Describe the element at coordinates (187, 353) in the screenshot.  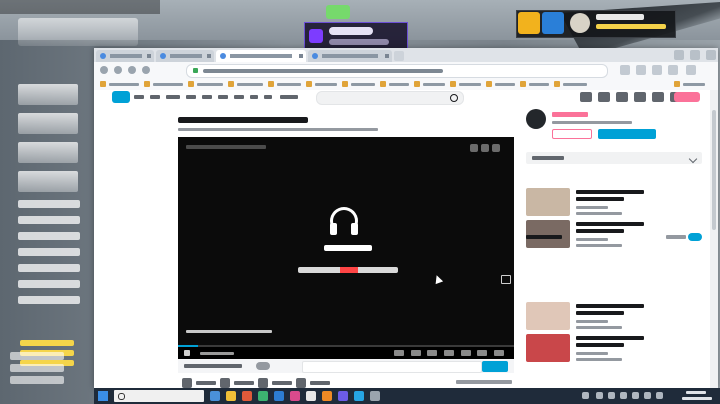
I see `play-icon` at that location.